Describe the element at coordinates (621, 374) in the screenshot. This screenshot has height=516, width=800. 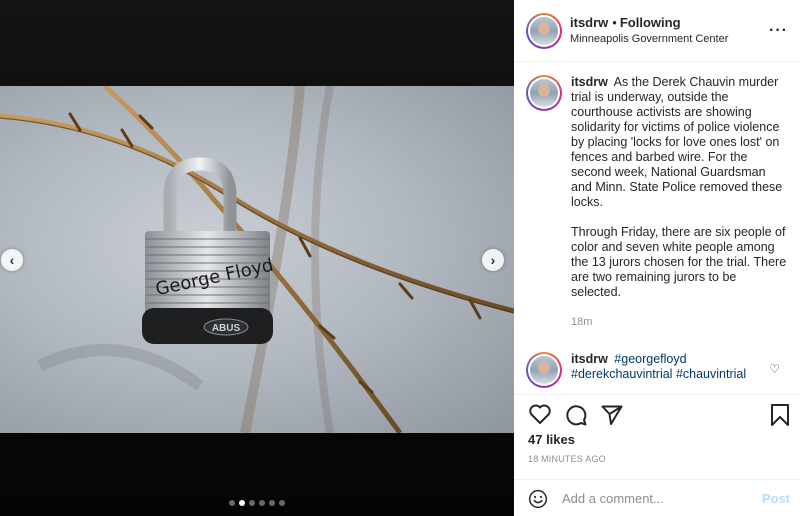
I see `hashtag-link: #derekchauvintrial` at that location.